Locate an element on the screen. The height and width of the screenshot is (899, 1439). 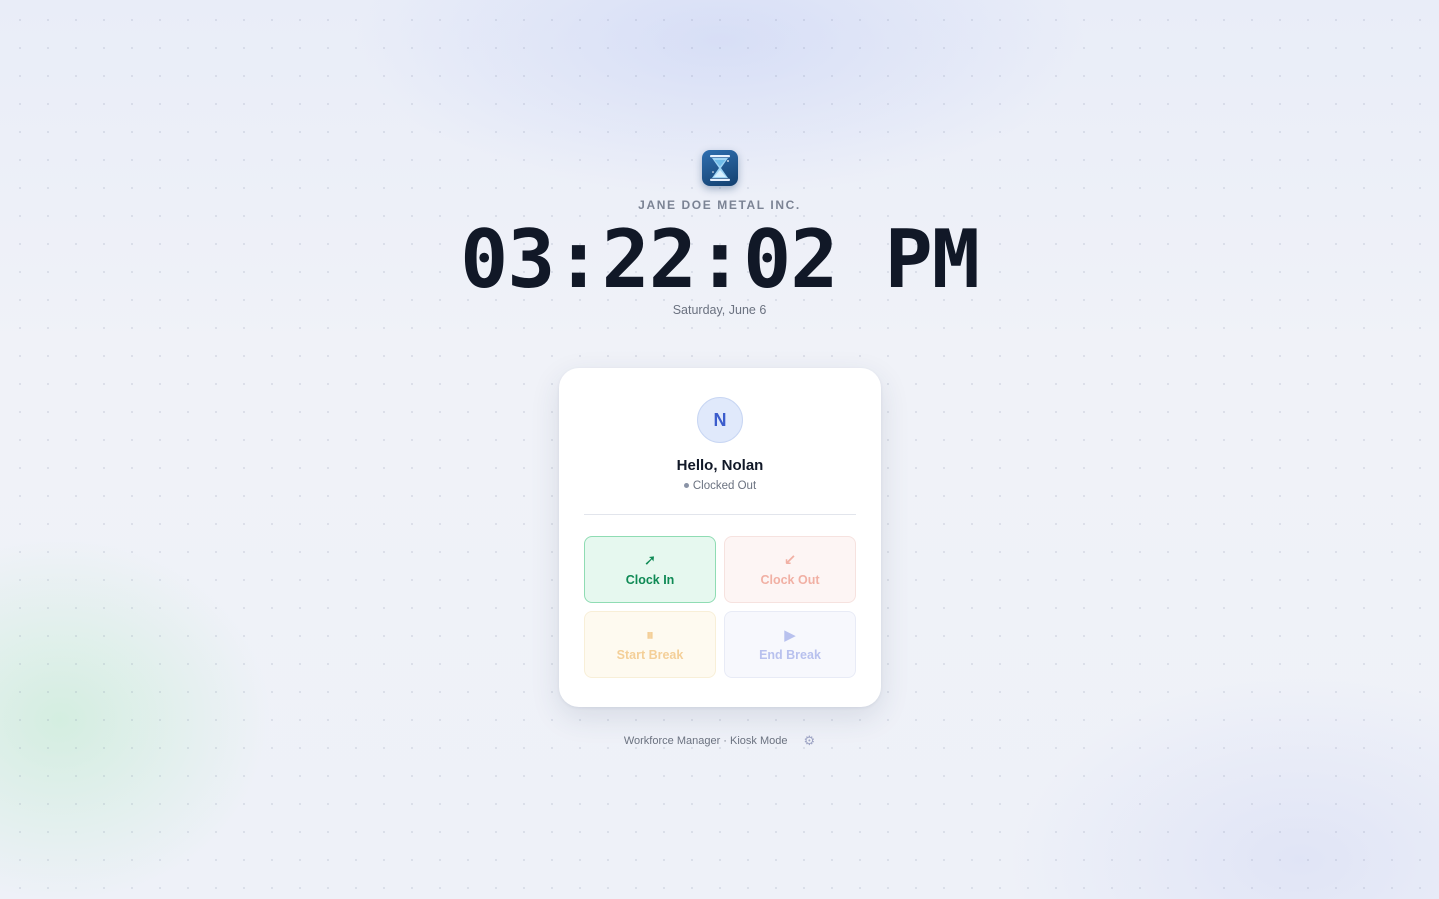
greeting: Hello, Nolan is located at coordinates (720, 465).